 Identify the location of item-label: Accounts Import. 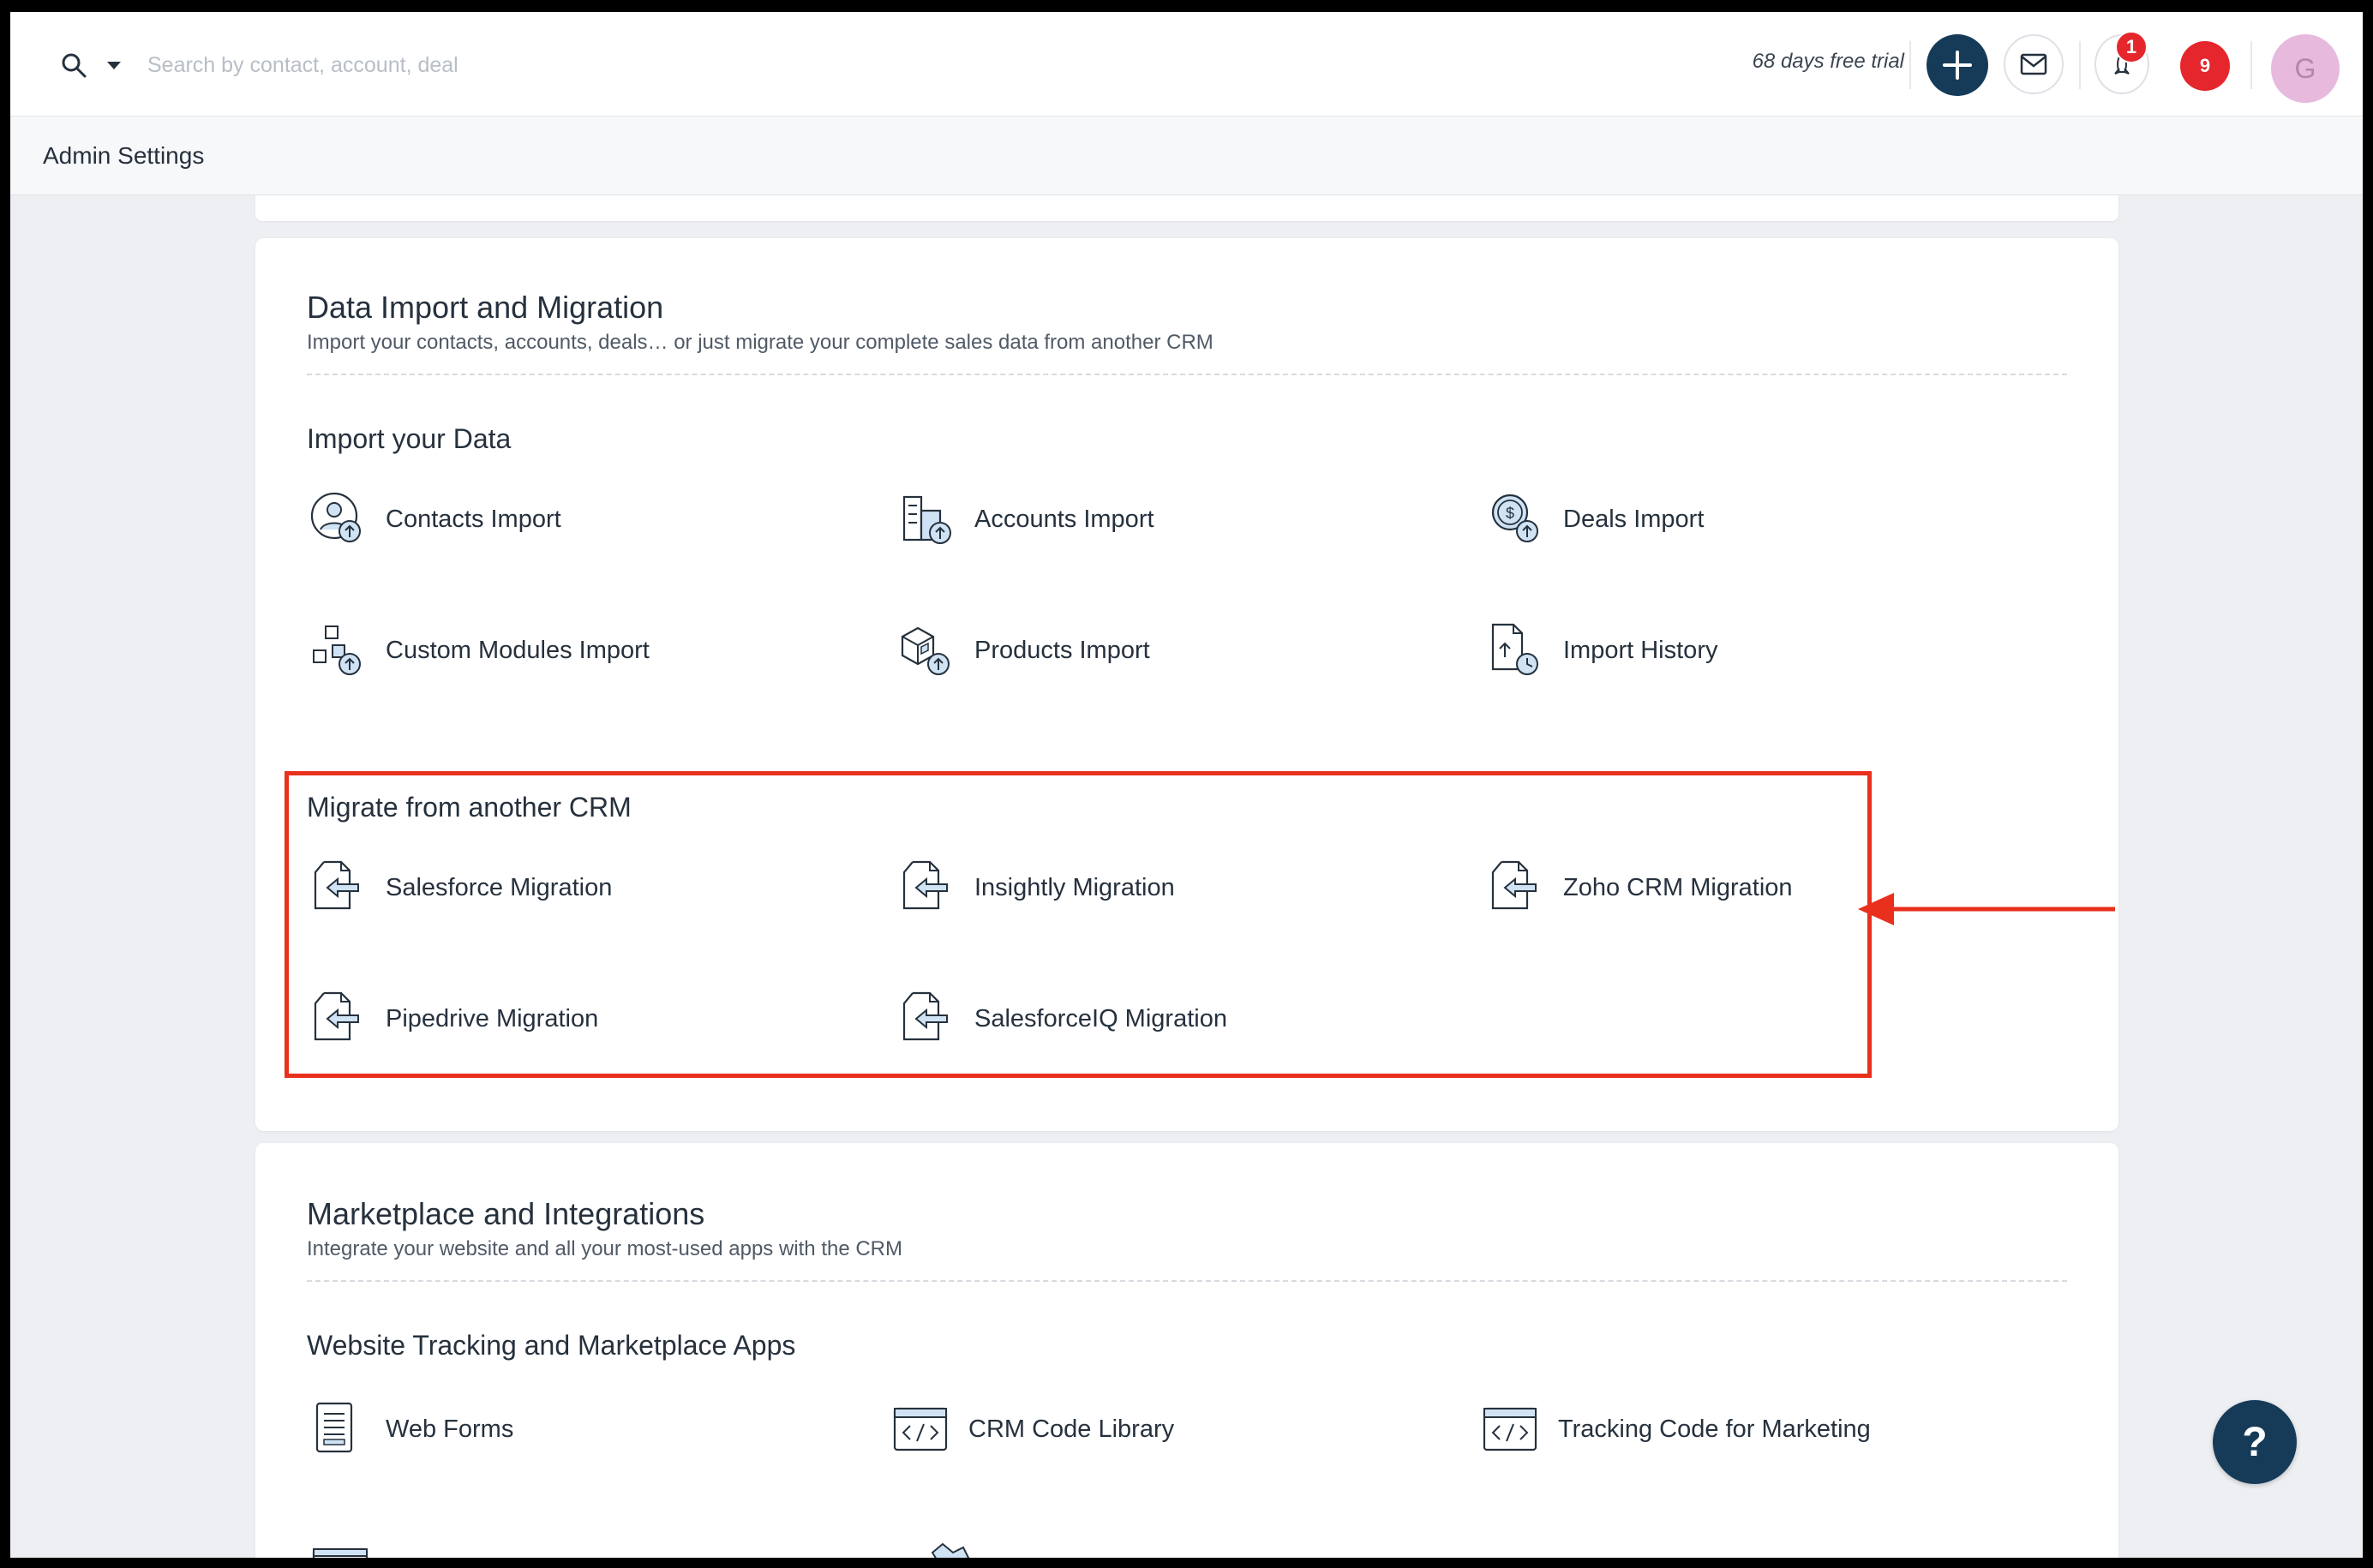
(1064, 519).